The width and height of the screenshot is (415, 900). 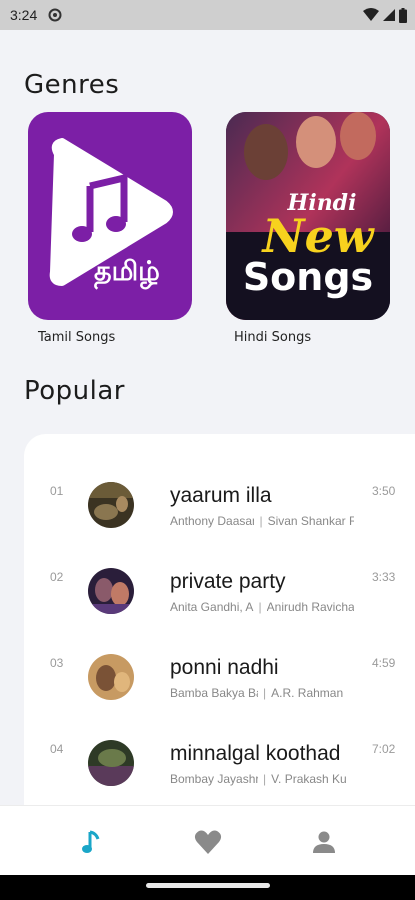 I want to click on track-artist-primary: Anthony Daasan, so click(x=212, y=521).